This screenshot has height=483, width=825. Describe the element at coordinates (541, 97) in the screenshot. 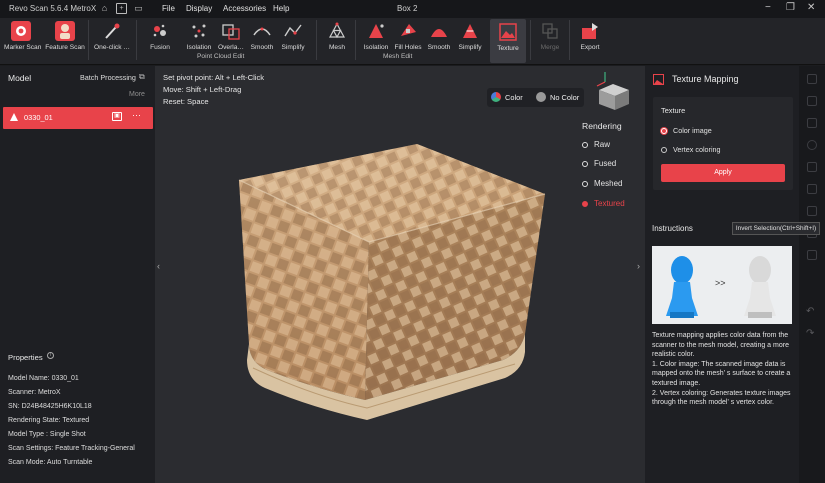

I see `no-color-mode-icon` at that location.